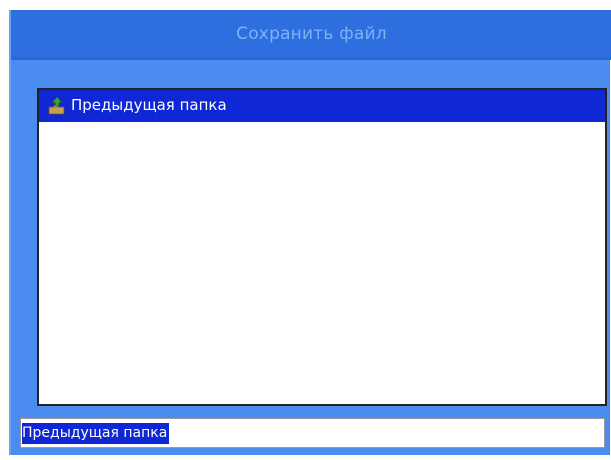 The width and height of the screenshot is (611, 460). Describe the element at coordinates (56, 105) in the screenshot. I see `up-folder-icon` at that location.